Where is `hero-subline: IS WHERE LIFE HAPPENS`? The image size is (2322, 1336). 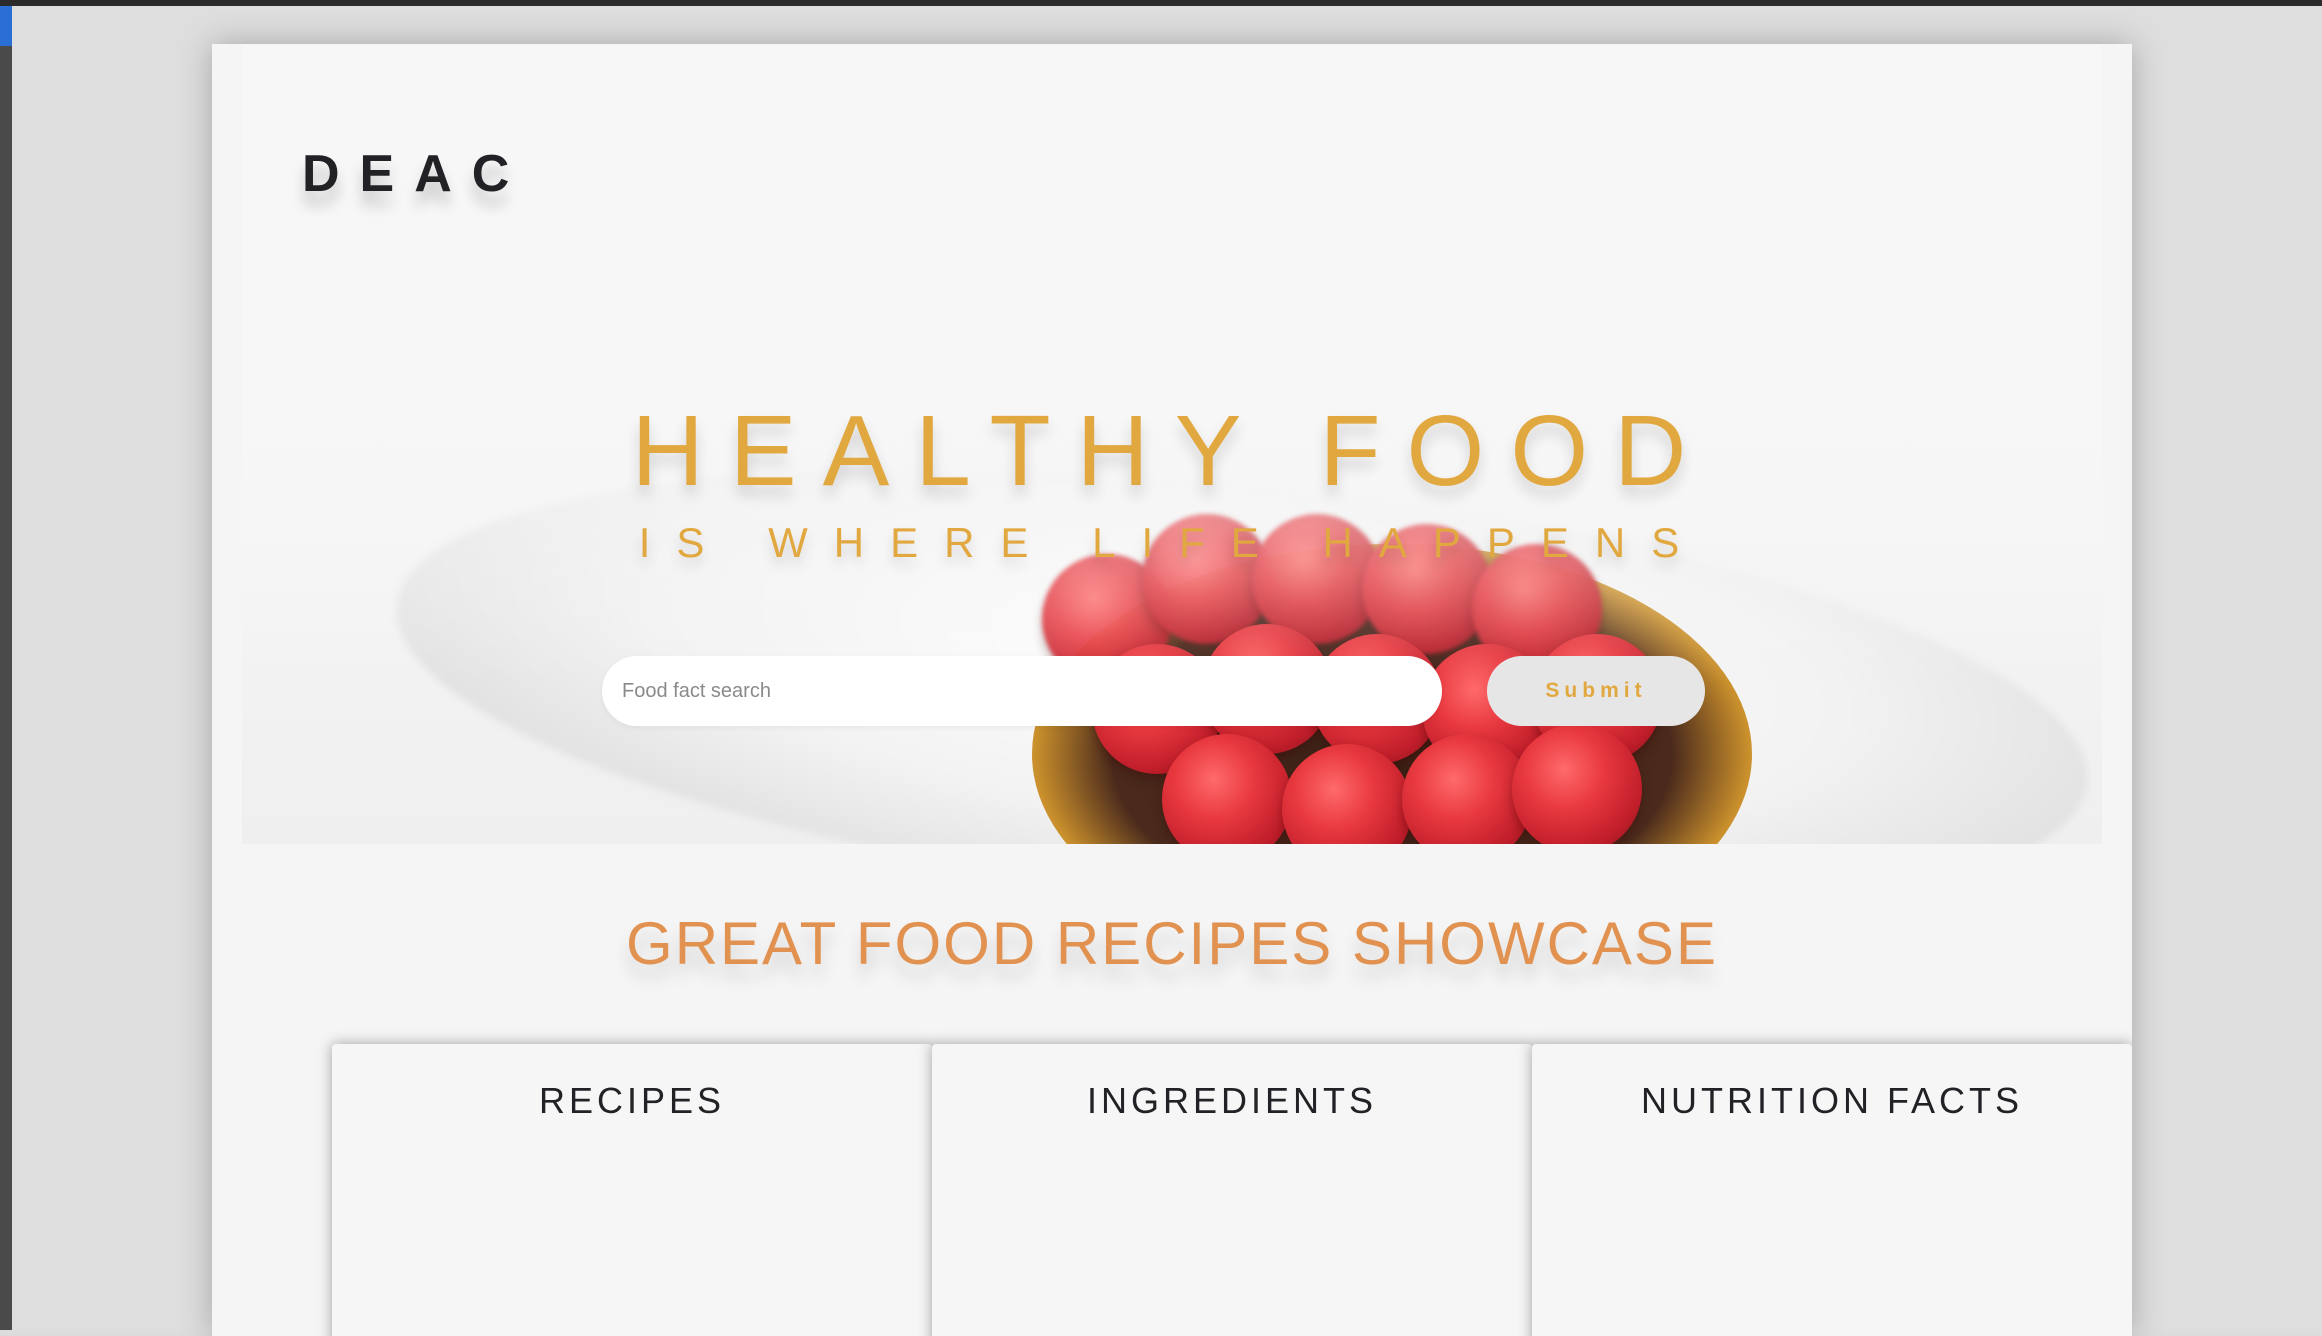 hero-subline: IS WHERE LIFE HAPPENS is located at coordinates (1172, 542).